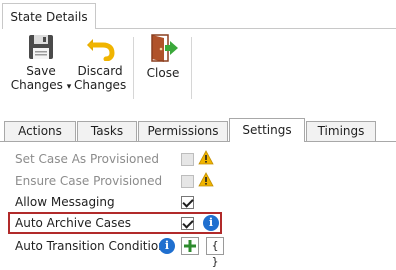 The height and width of the screenshot is (270, 396). I want to click on setting-label-auto-transition-conditions: Auto Transition Conditions, so click(94, 246).